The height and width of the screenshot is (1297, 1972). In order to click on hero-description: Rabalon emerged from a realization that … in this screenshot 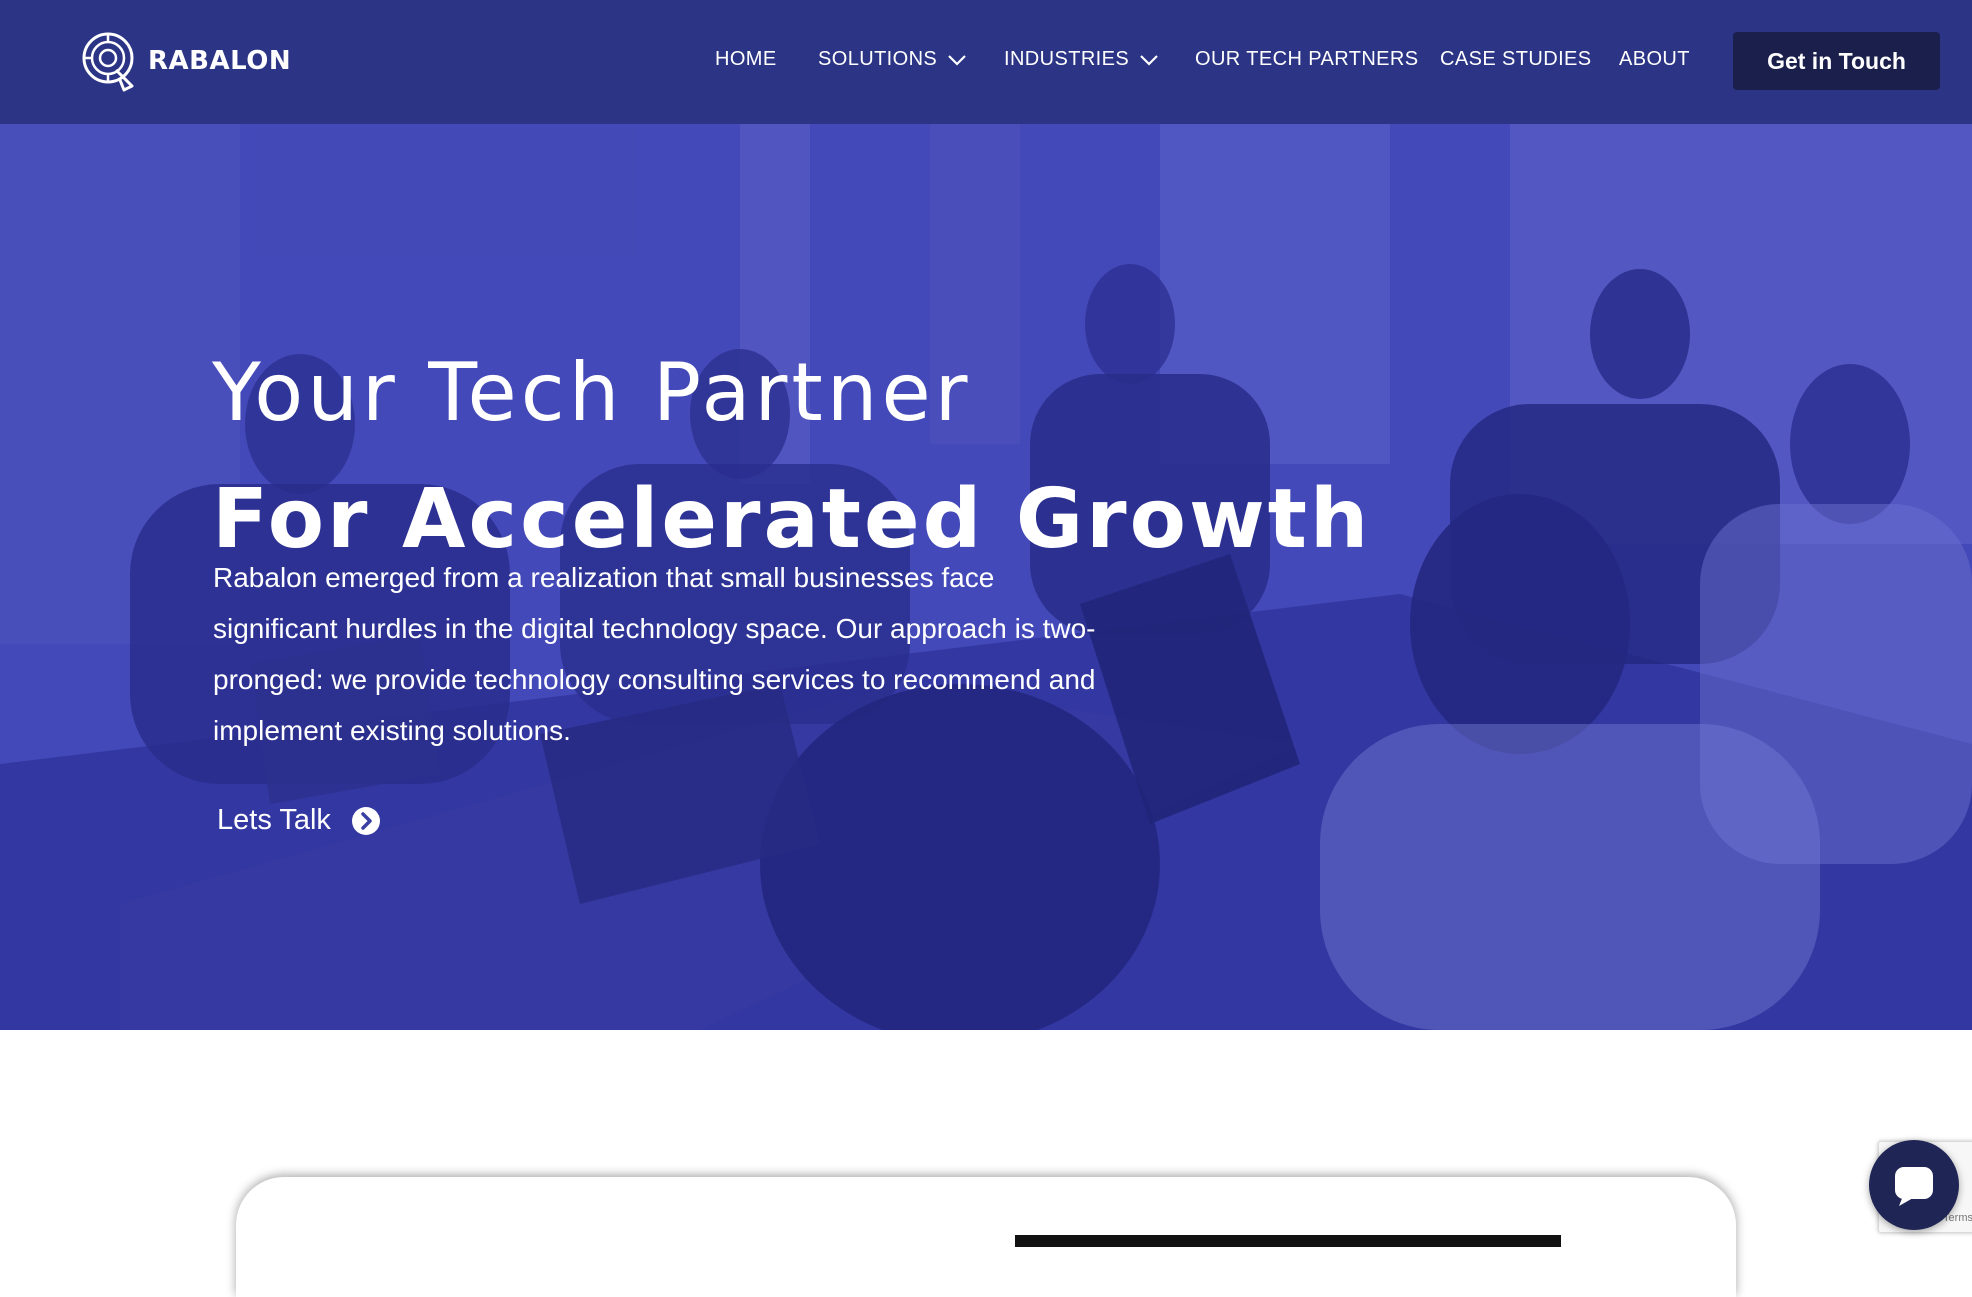, I will do `click(654, 654)`.